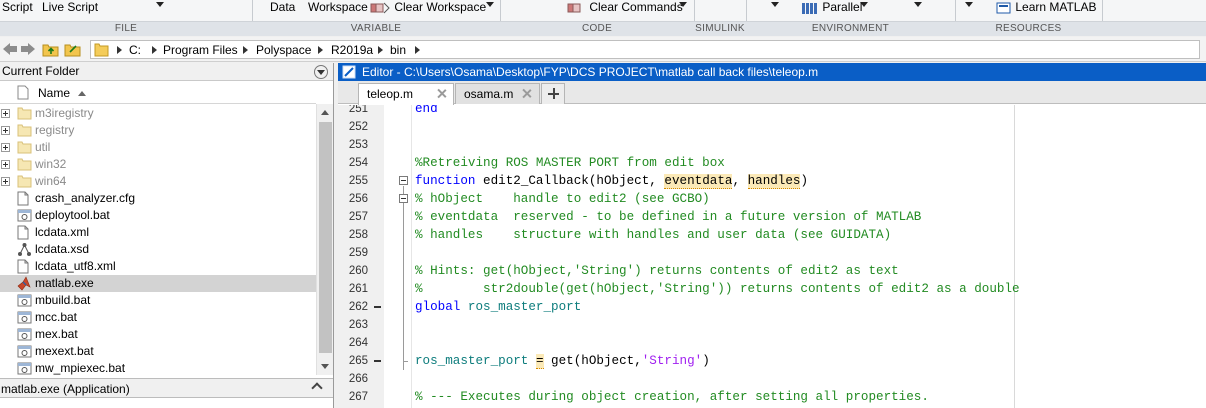 The image size is (1206, 408). What do you see at coordinates (772, 253) in the screenshot?
I see `code-line: 259` at bounding box center [772, 253].